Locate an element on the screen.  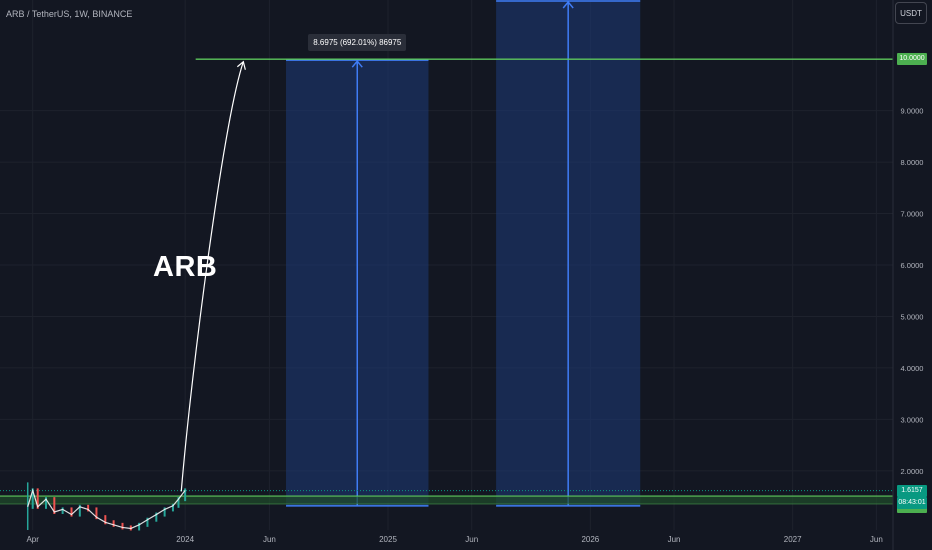
symbol-title: ARB / TetherUS, 1W, BINANCE is located at coordinates (69, 14).